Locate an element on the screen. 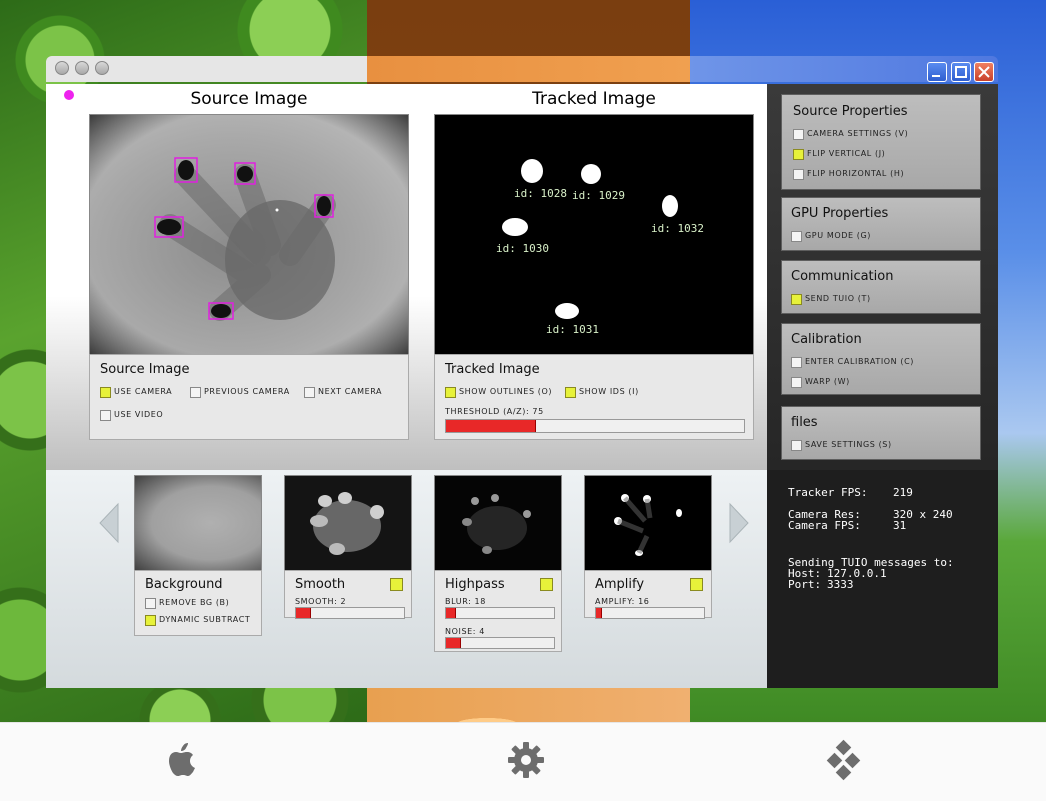 The image size is (1046, 801). tracked-image-title: Tracked Image is located at coordinates (594, 99).